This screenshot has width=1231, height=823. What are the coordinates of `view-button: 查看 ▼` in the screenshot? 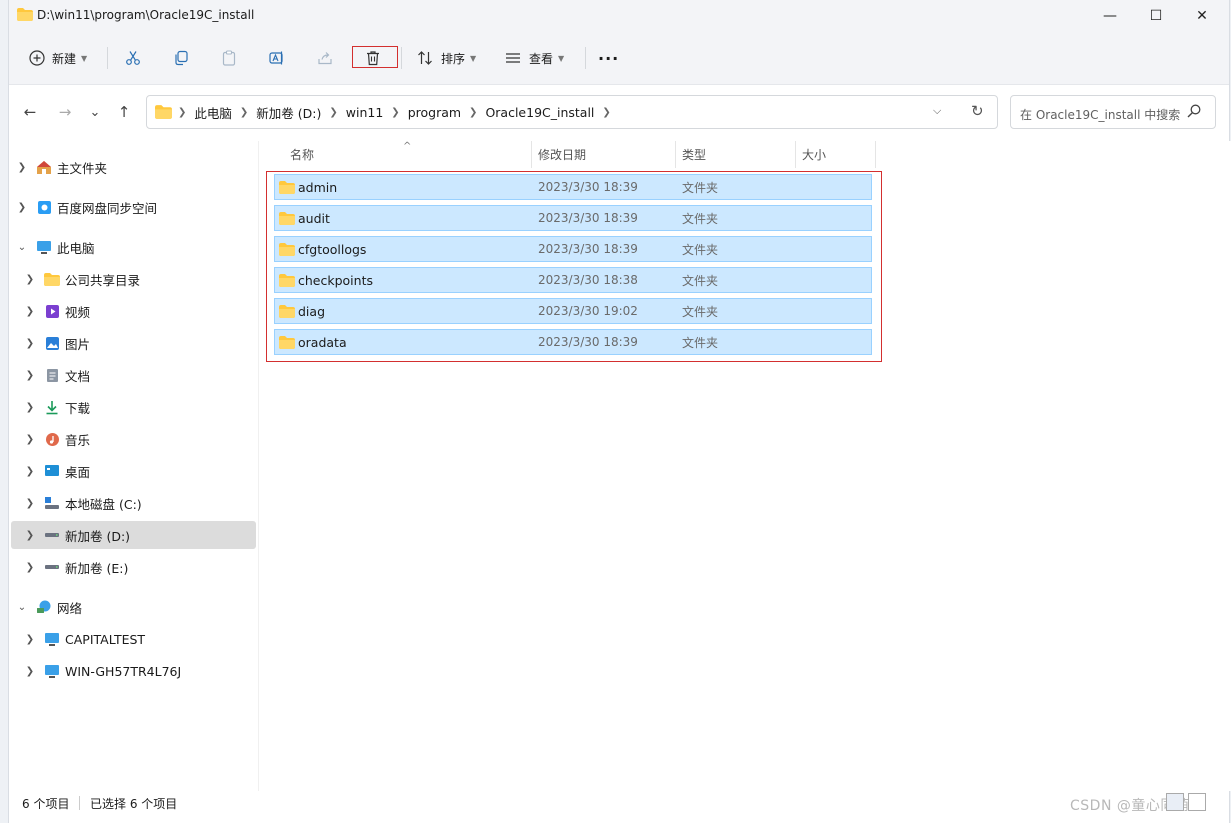 It's located at (534, 58).